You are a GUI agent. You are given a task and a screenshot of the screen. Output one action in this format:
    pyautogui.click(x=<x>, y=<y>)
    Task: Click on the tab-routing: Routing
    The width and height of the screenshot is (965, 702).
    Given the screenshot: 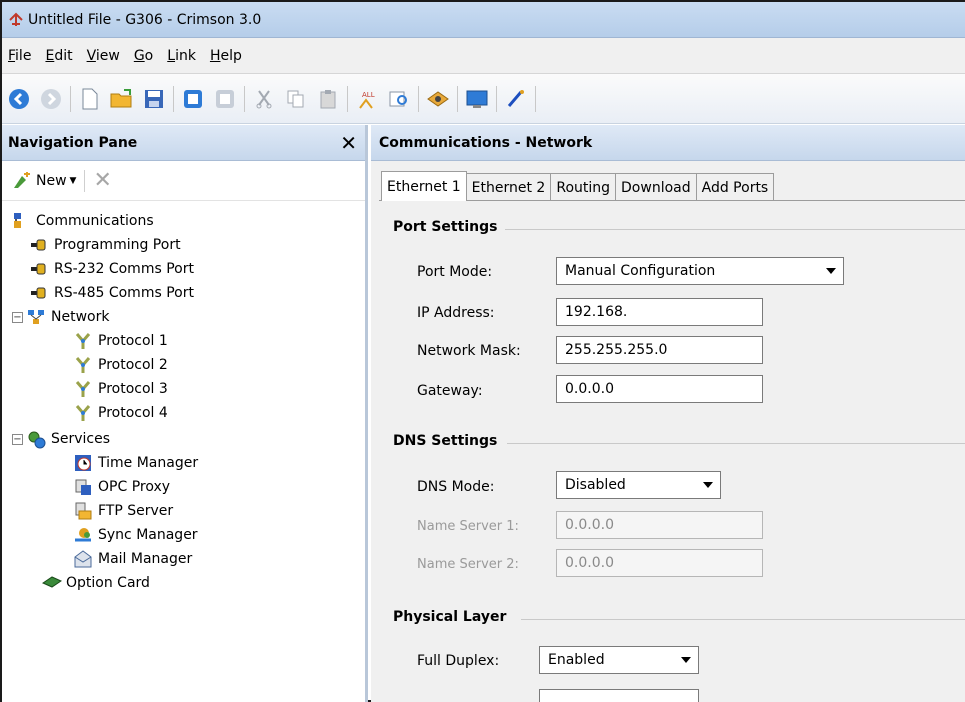 What is the action you would take?
    pyautogui.click(x=583, y=187)
    